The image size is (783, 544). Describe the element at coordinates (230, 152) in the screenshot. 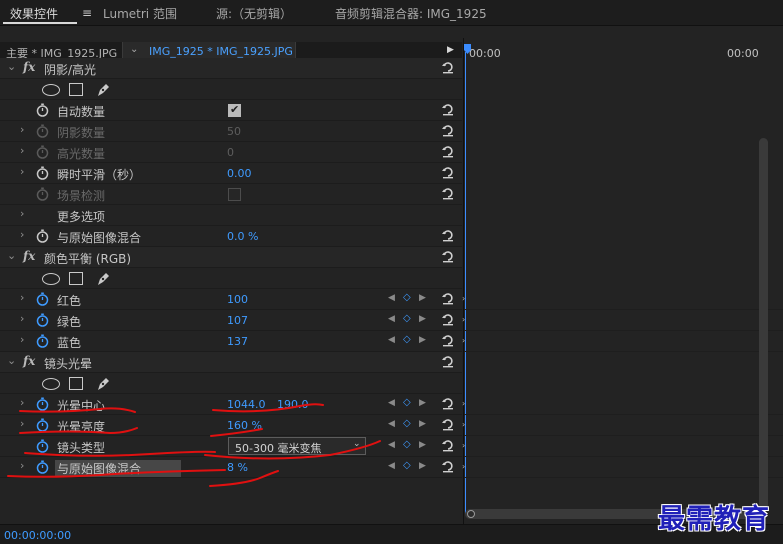

I see `param-value: 0` at that location.